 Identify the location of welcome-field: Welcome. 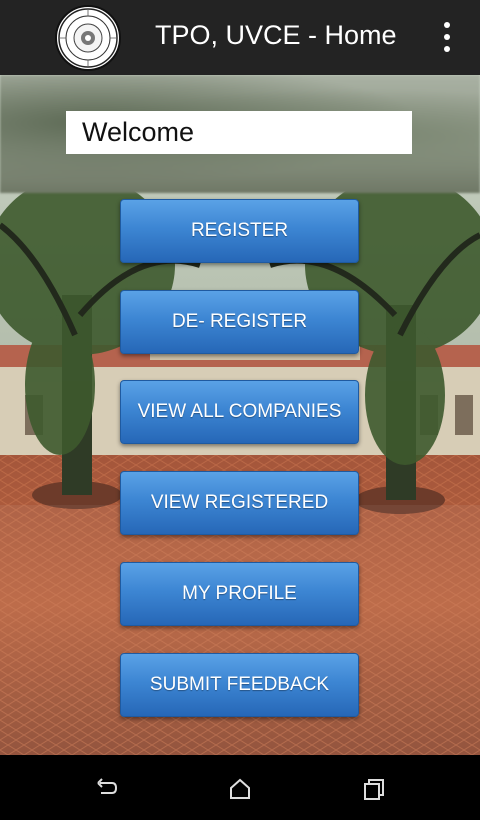
(239, 132).